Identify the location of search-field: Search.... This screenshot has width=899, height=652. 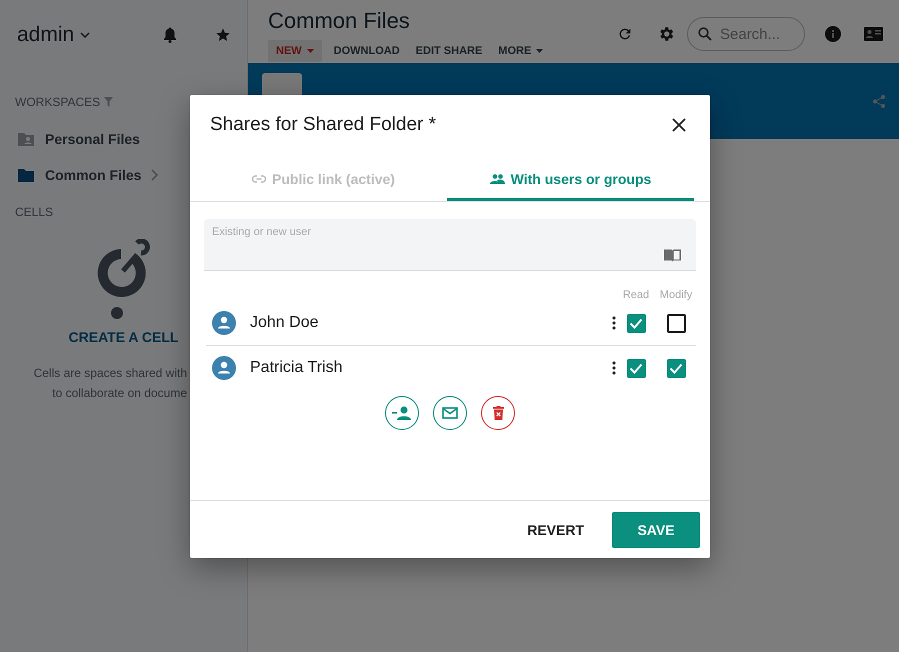
(746, 34).